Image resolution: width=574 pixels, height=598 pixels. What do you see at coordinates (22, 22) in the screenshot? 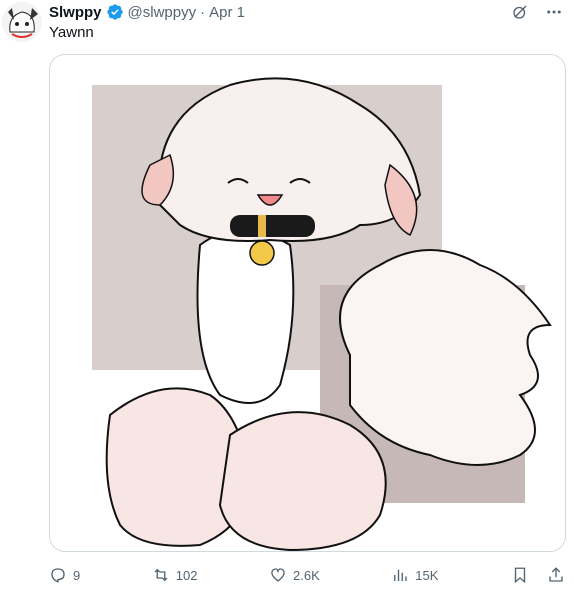
I see `avatar` at bounding box center [22, 22].